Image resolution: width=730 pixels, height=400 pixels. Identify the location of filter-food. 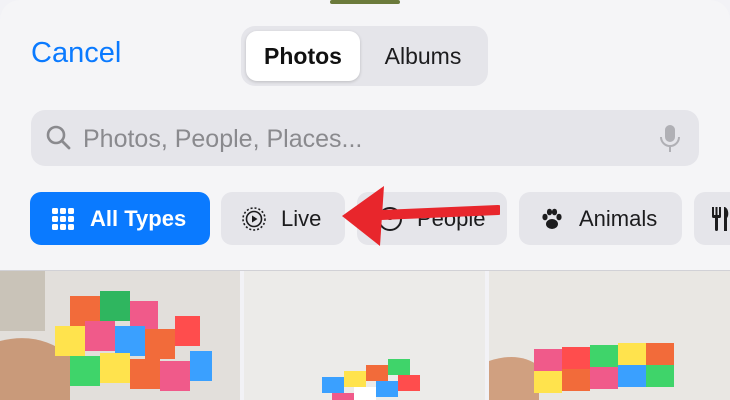
(712, 218).